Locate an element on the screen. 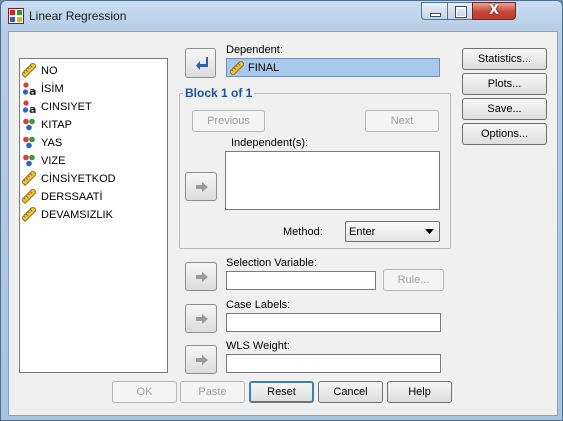 The image size is (563, 421). paste-button: Paste is located at coordinates (212, 392).